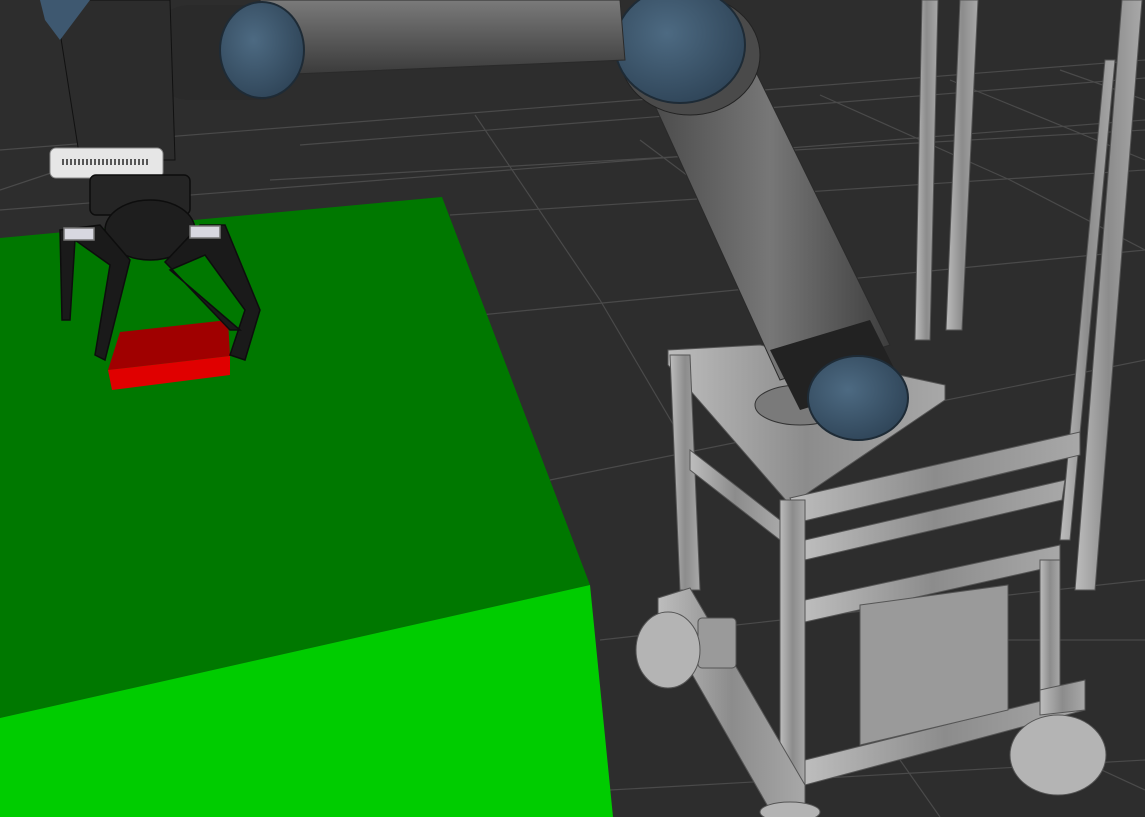 The height and width of the screenshot is (817, 1145). I want to click on wheel-front-left, so click(668, 650).